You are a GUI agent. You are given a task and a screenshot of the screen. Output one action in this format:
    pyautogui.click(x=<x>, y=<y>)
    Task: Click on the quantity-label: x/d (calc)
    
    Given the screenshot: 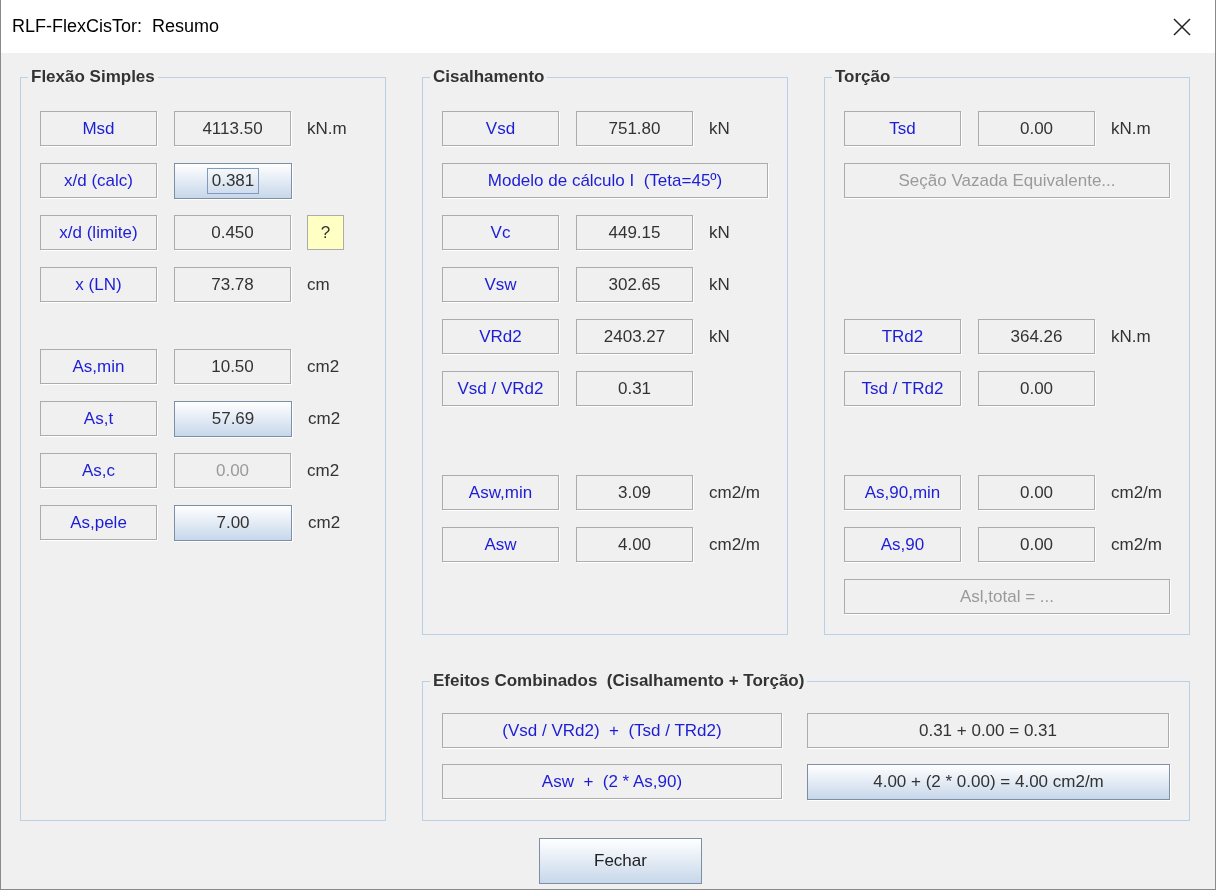 What is the action you would take?
    pyautogui.click(x=98, y=180)
    